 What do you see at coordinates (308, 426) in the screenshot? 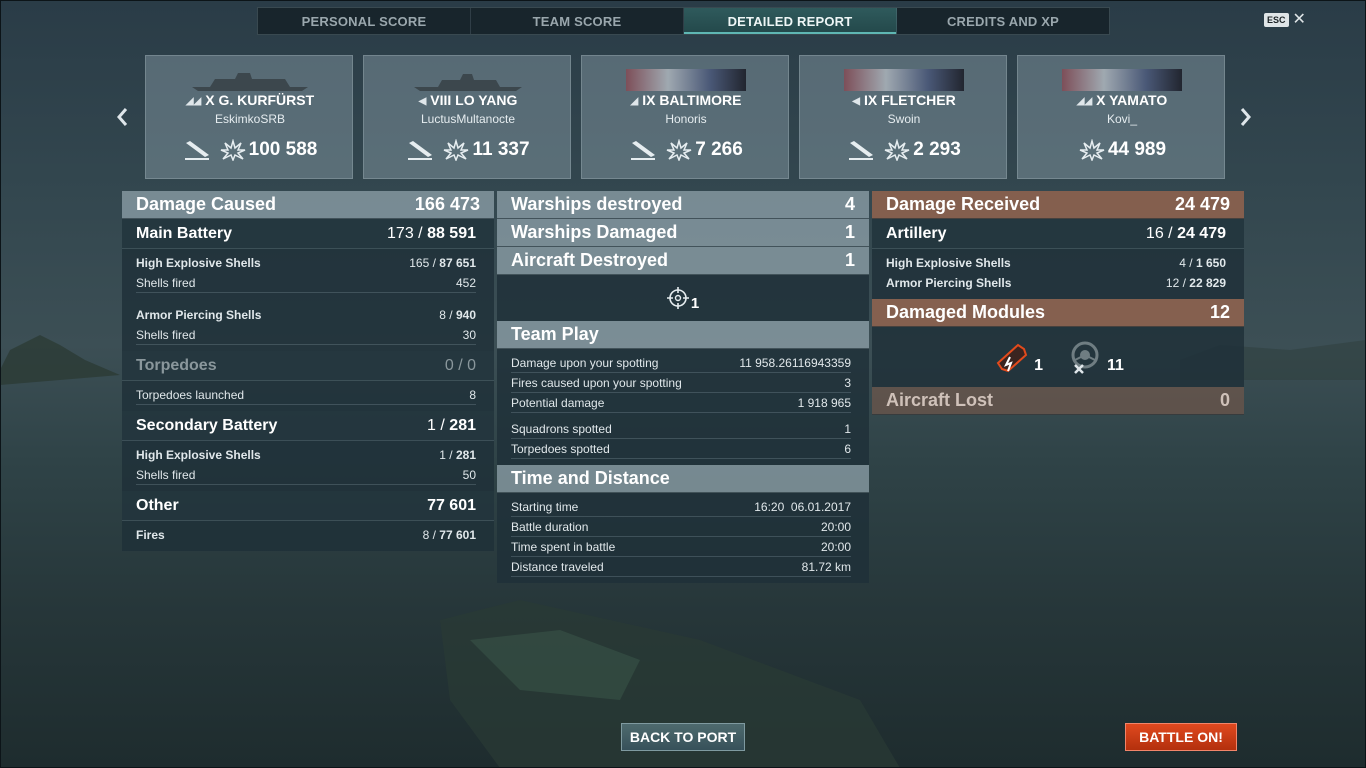
I see `secondary-battery-header: Secondary Battery 1 / 281` at bounding box center [308, 426].